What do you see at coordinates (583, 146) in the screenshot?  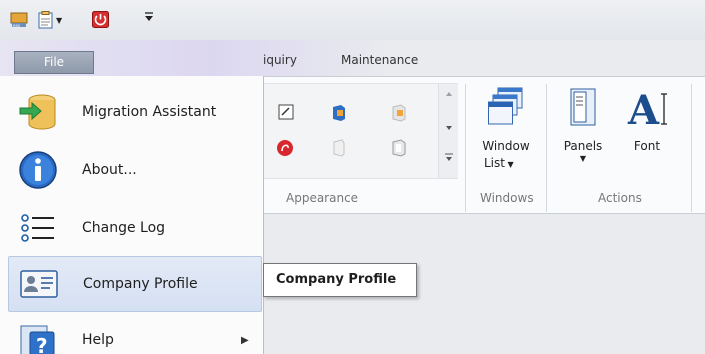 I see `panels-label: Panels` at bounding box center [583, 146].